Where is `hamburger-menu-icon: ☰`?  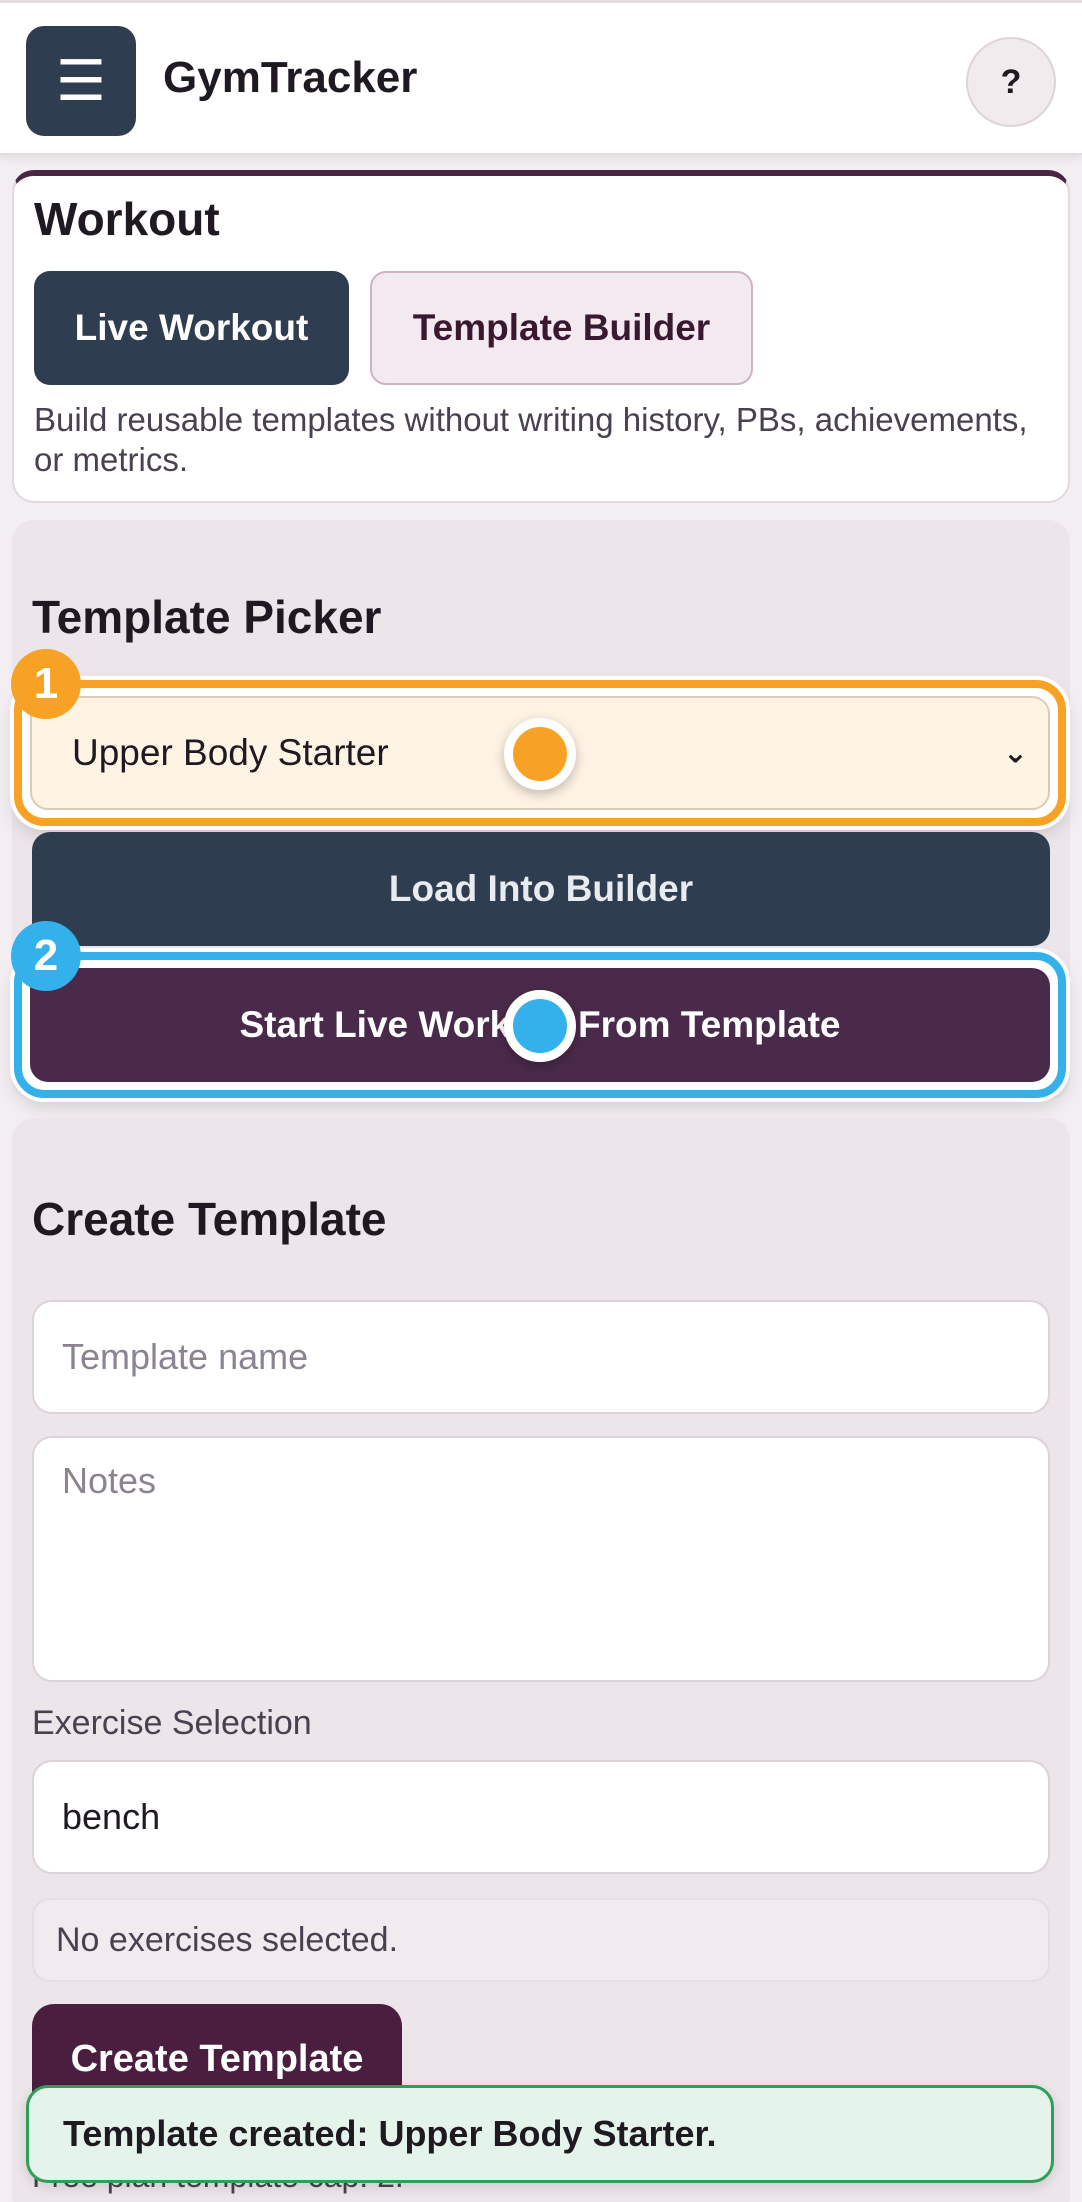 hamburger-menu-icon: ☰ is located at coordinates (81, 80).